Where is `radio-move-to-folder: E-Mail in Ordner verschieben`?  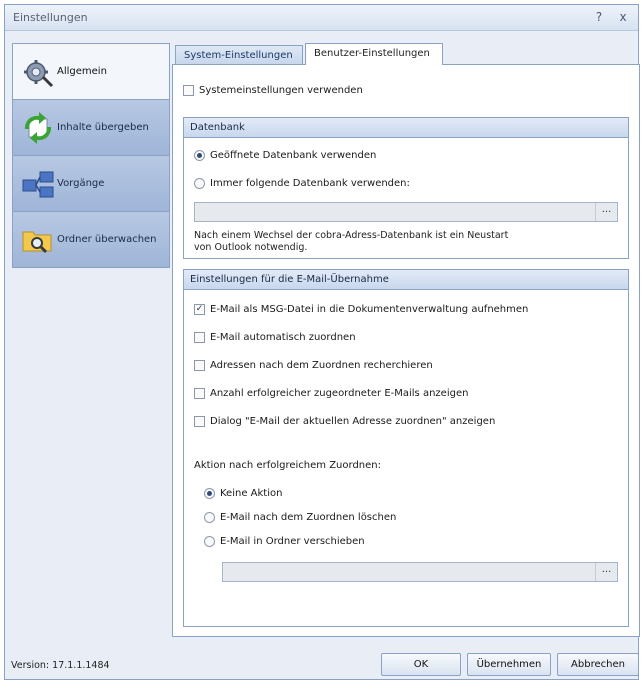 radio-move-to-folder: E-Mail in Ordner verschieben is located at coordinates (284, 541).